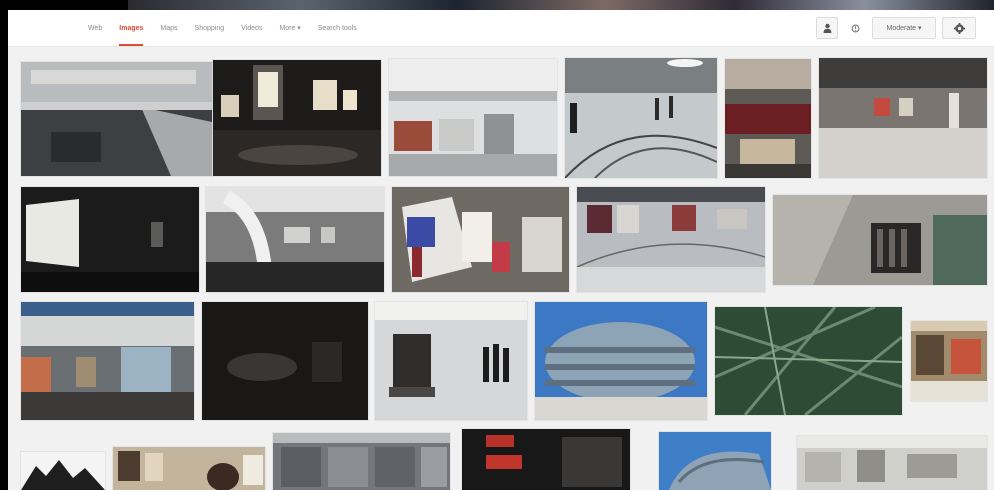 This screenshot has height=490, width=994. I want to click on moderate-dropdown: Moderate ▾, so click(904, 28).